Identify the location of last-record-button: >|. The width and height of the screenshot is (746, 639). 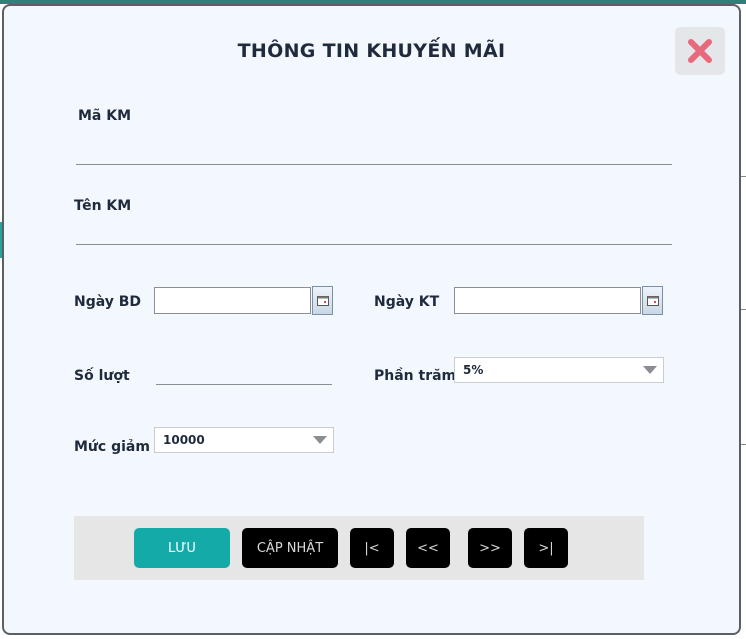
(546, 548).